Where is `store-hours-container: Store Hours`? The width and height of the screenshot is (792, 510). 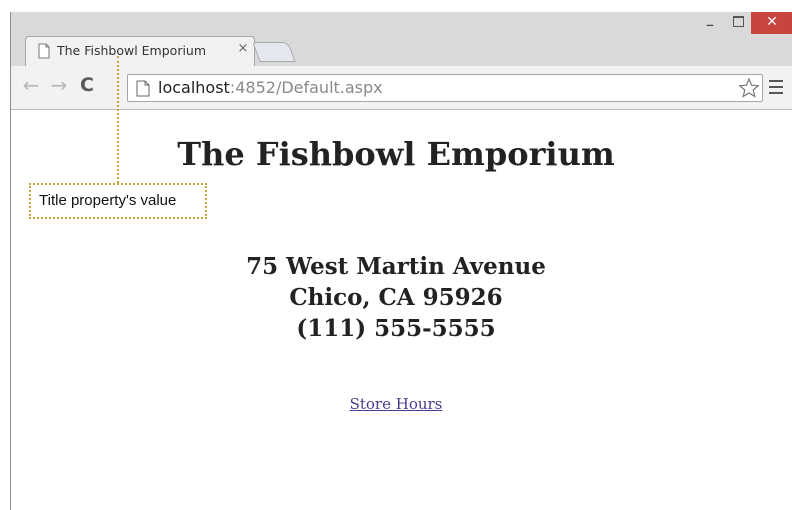
store-hours-container: Store Hours is located at coordinates (396, 404).